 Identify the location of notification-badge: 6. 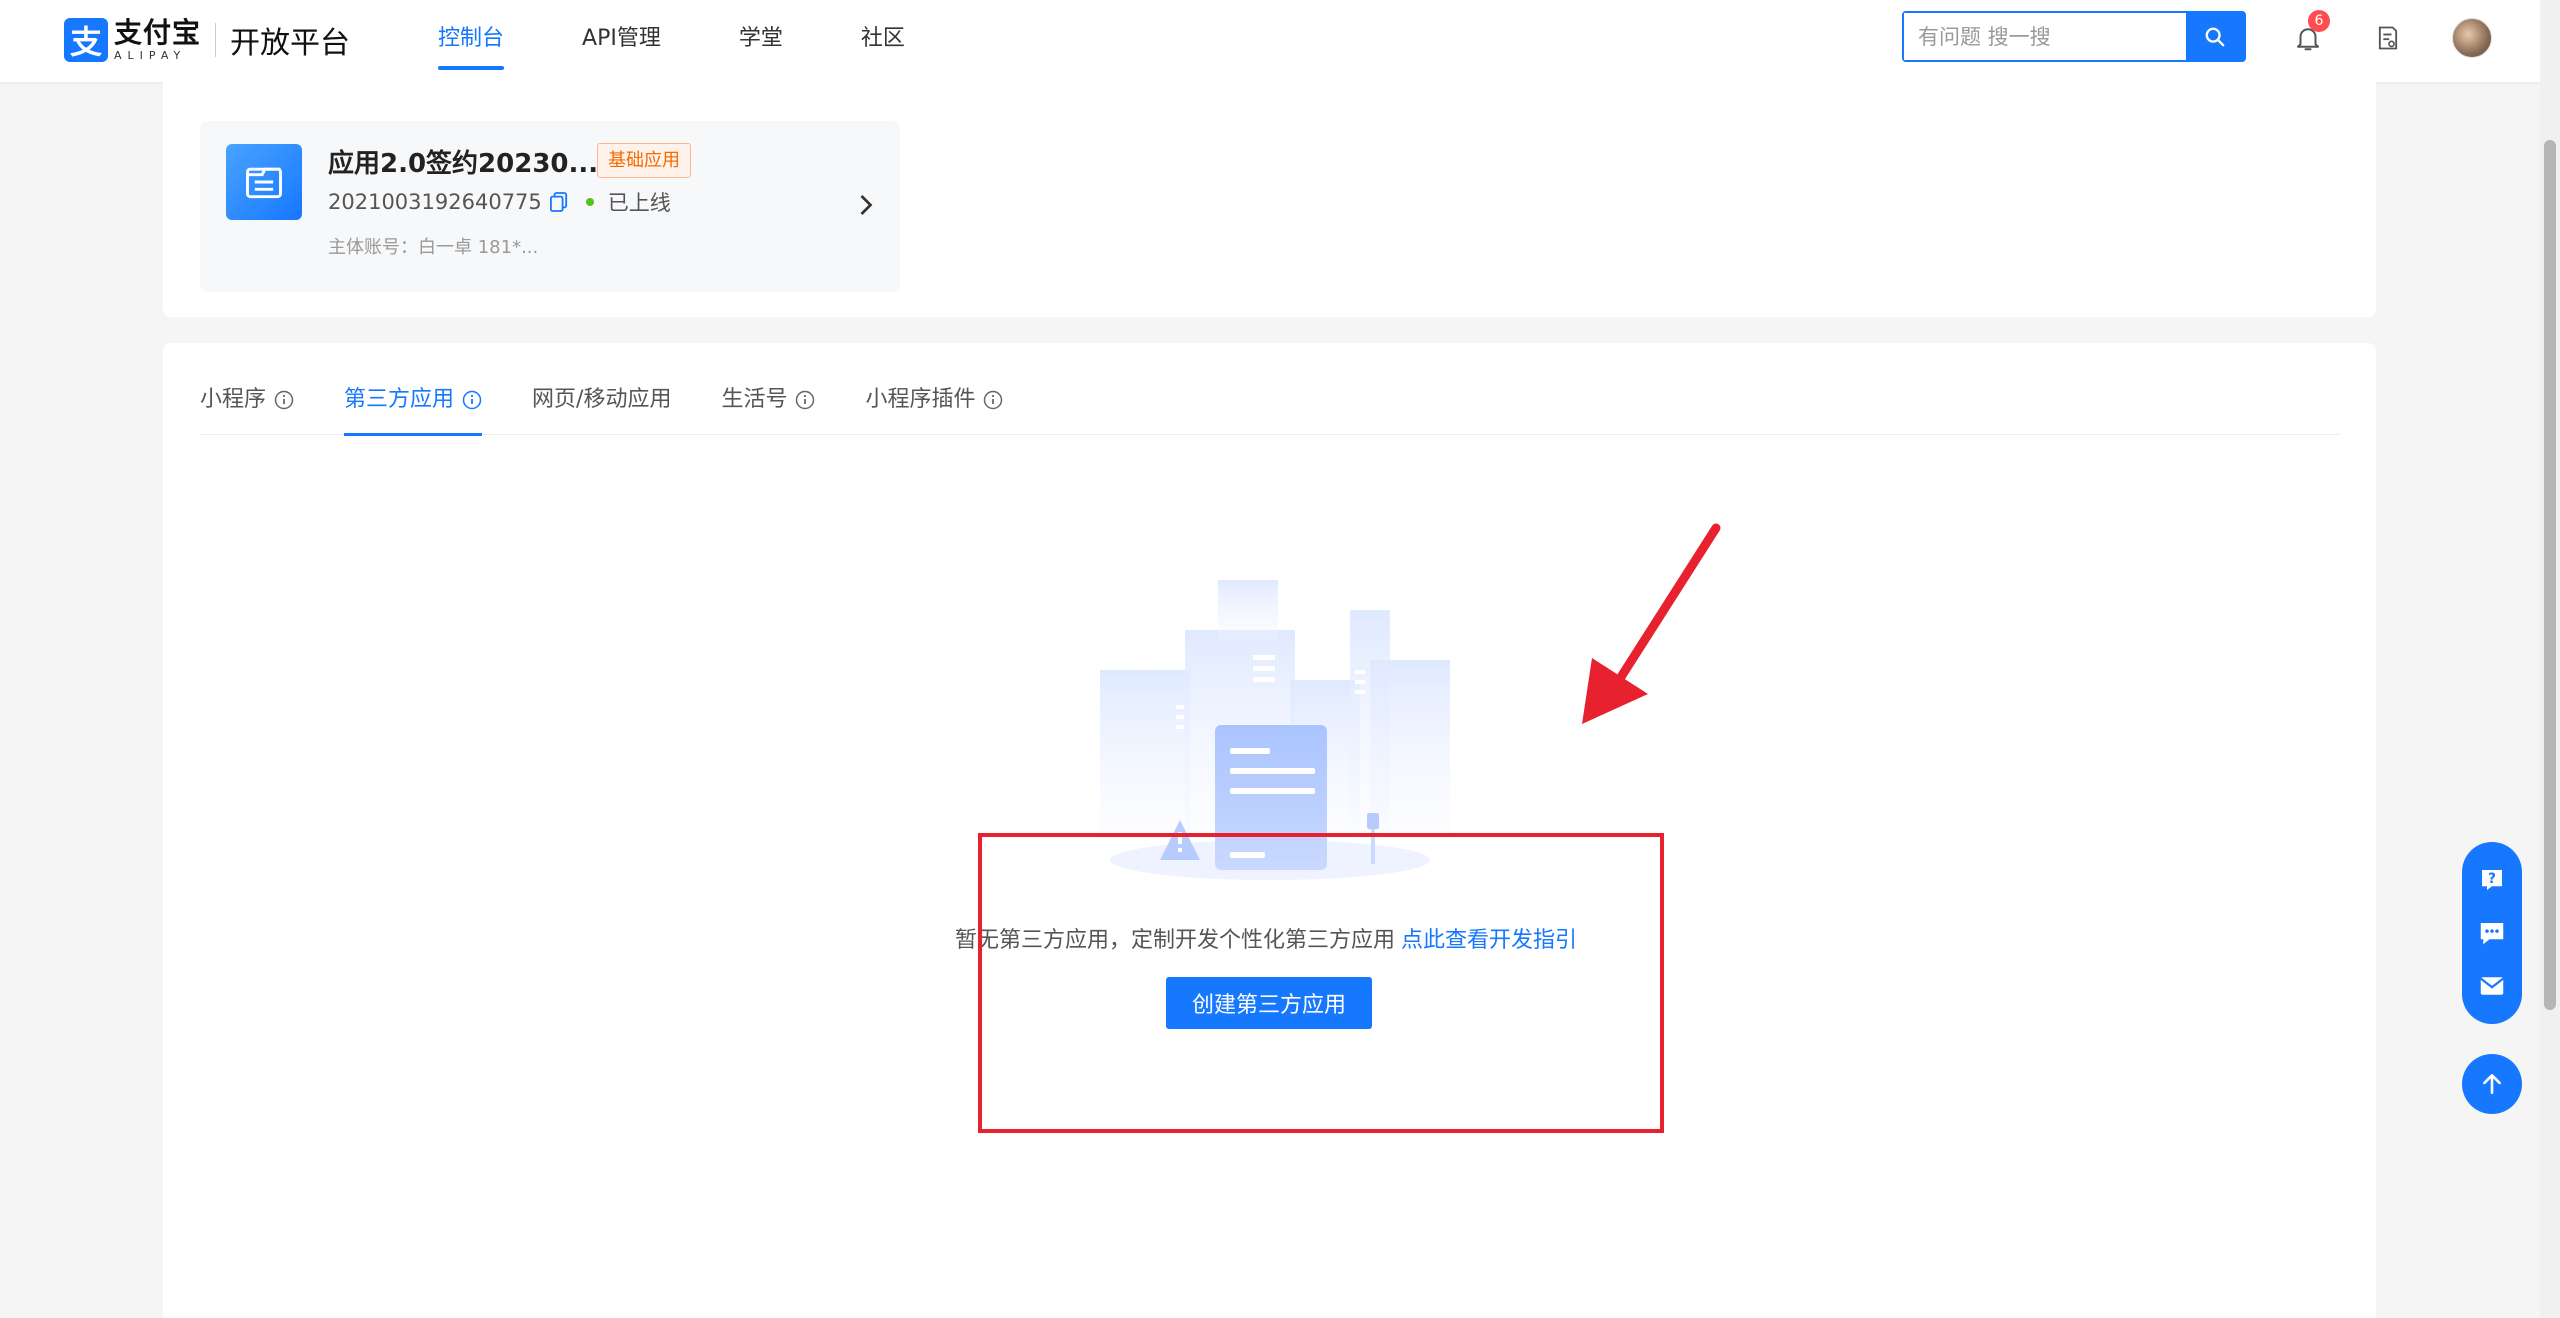
(2319, 21).